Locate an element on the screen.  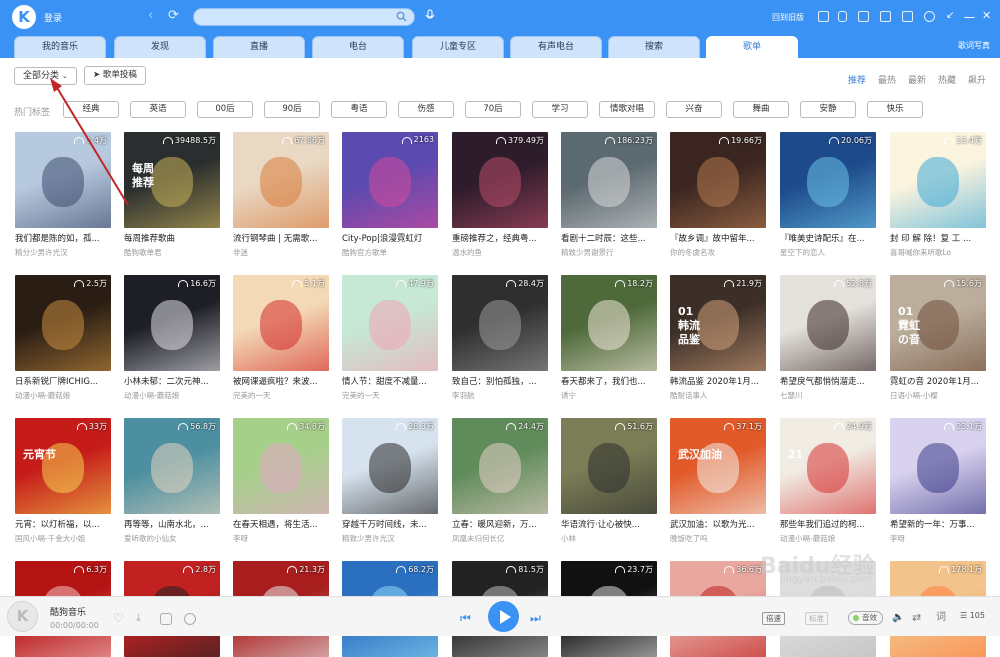
playlist-card: 28.3万 穿越千万时间线，未... 精致少男许光汉 is located at coordinates (390, 481).